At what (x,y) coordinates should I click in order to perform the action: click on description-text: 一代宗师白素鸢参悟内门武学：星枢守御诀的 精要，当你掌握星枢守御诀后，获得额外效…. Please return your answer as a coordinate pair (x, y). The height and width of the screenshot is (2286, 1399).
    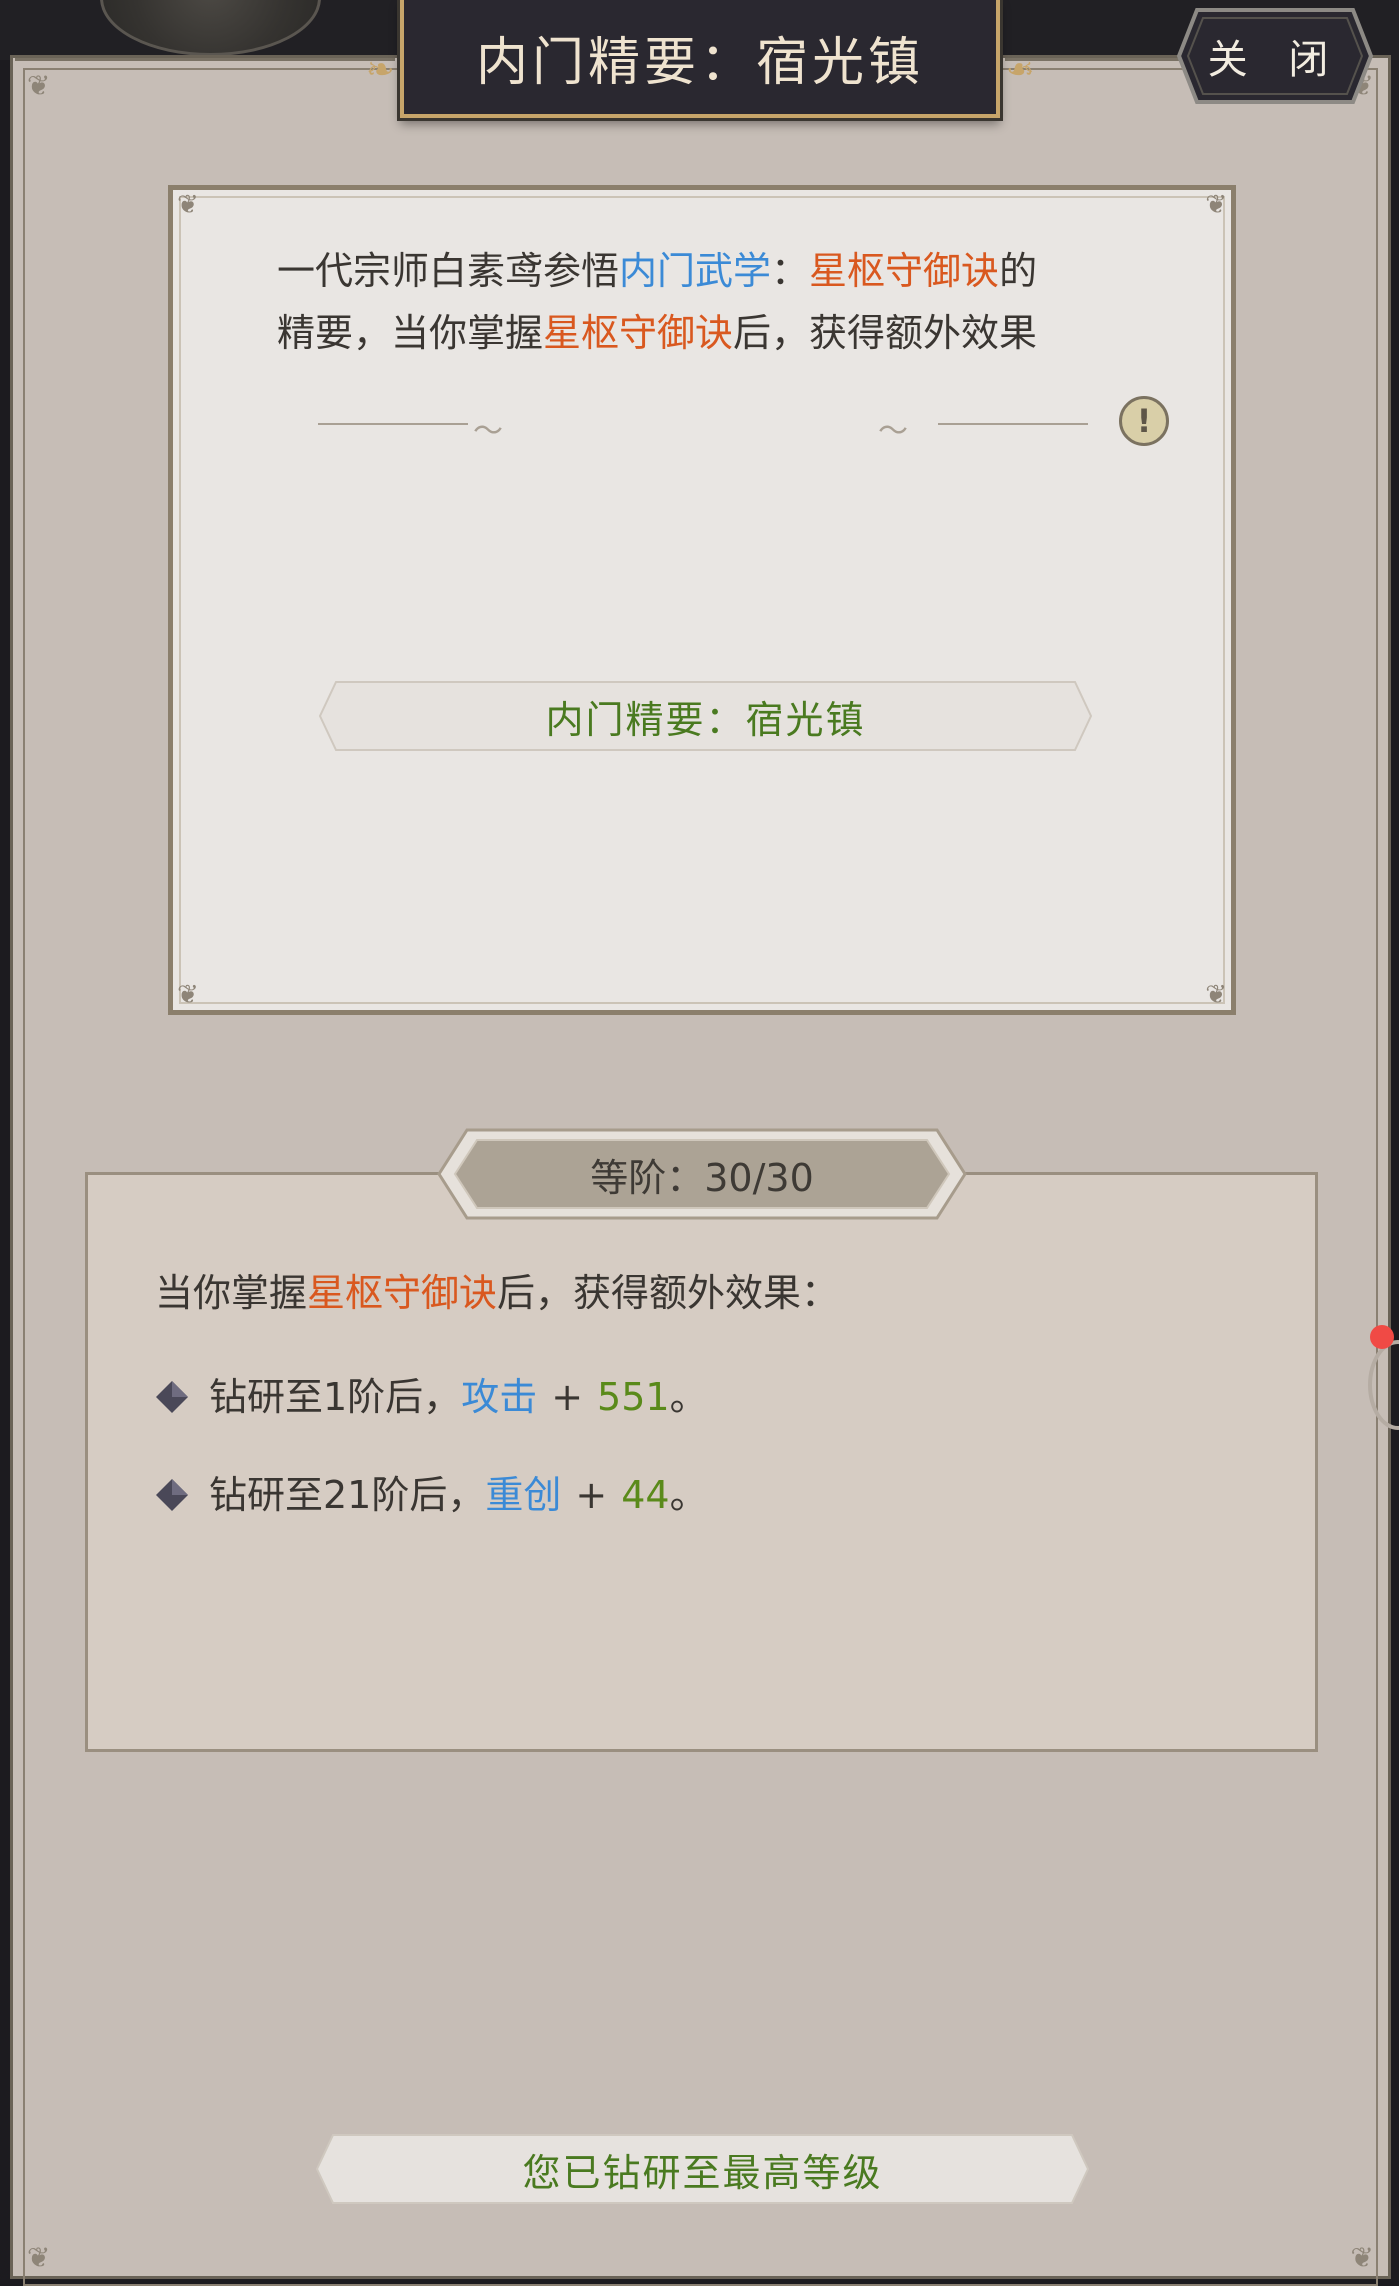
    Looking at the image, I should click on (707, 302).